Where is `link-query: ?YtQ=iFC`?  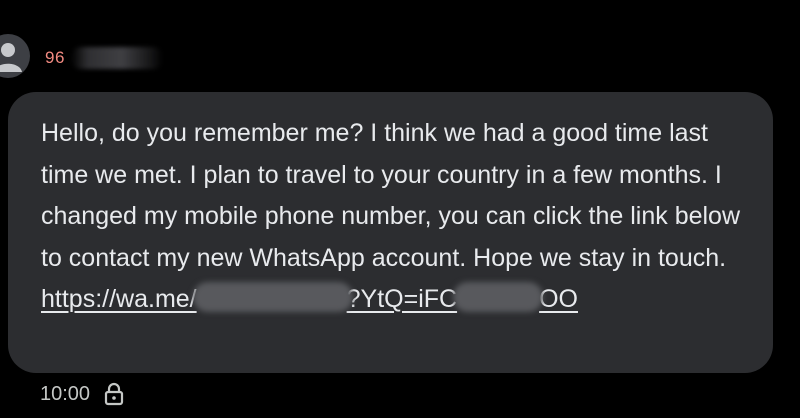 link-query: ?YtQ=iFC is located at coordinates (402, 299).